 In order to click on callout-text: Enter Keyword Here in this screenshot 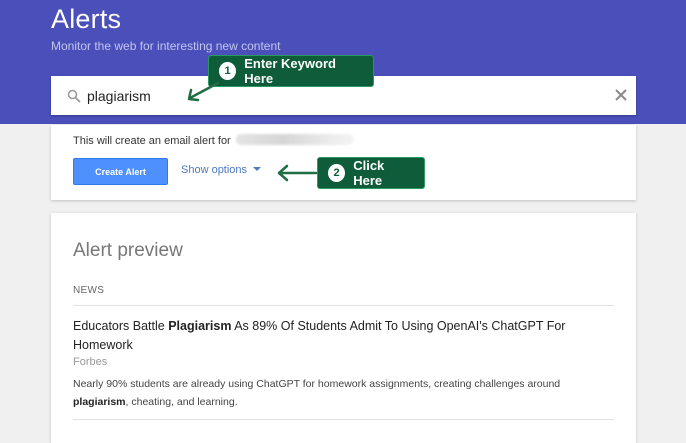, I will do `click(290, 71)`.